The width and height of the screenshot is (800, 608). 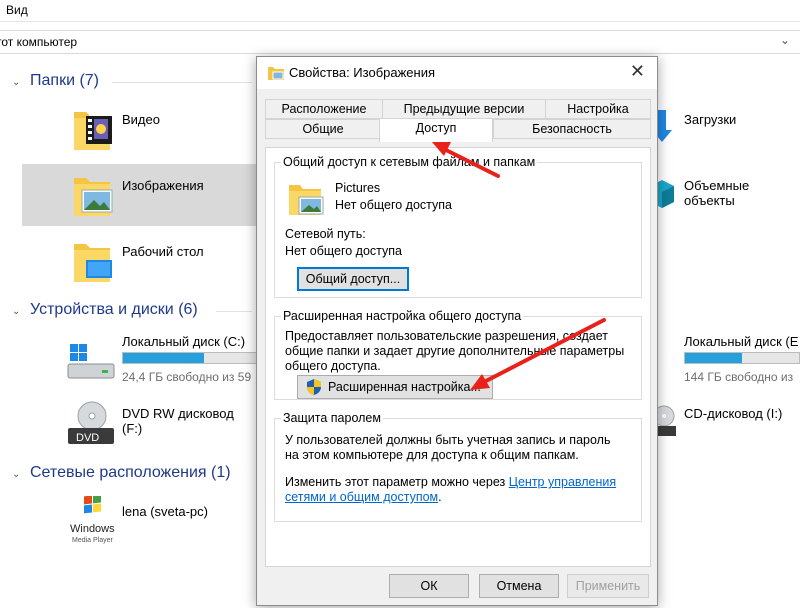 I want to click on item-label: Видео, so click(x=141, y=119).